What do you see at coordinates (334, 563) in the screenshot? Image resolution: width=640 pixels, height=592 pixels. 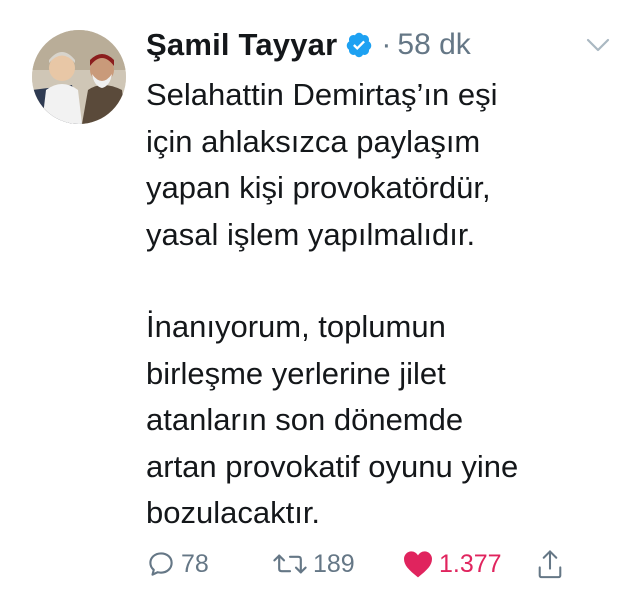 I see `retweet-count: 189` at bounding box center [334, 563].